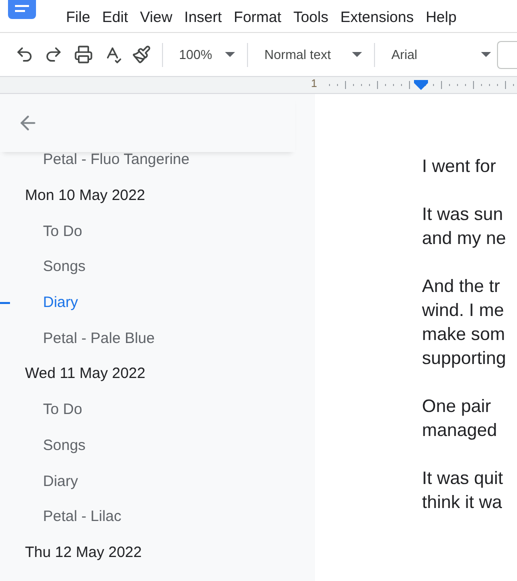 This screenshot has height=581, width=517. I want to click on style-select: Normal text, so click(311, 54).